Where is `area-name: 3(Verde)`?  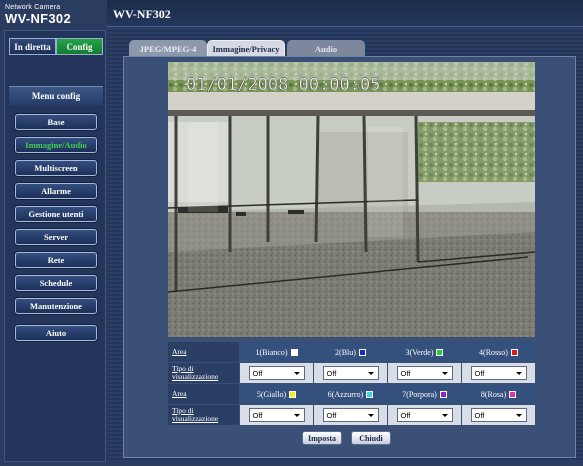
area-name: 3(Verde) is located at coordinates (419, 352).